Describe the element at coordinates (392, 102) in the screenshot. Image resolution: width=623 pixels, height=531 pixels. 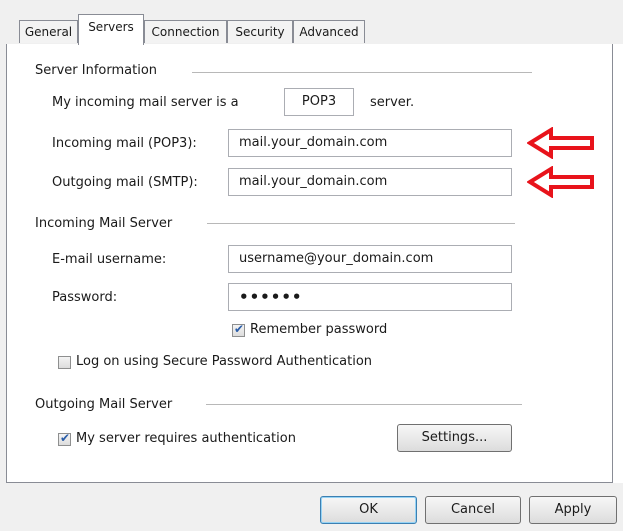
I see `incoming-type-suffix: server.` at that location.